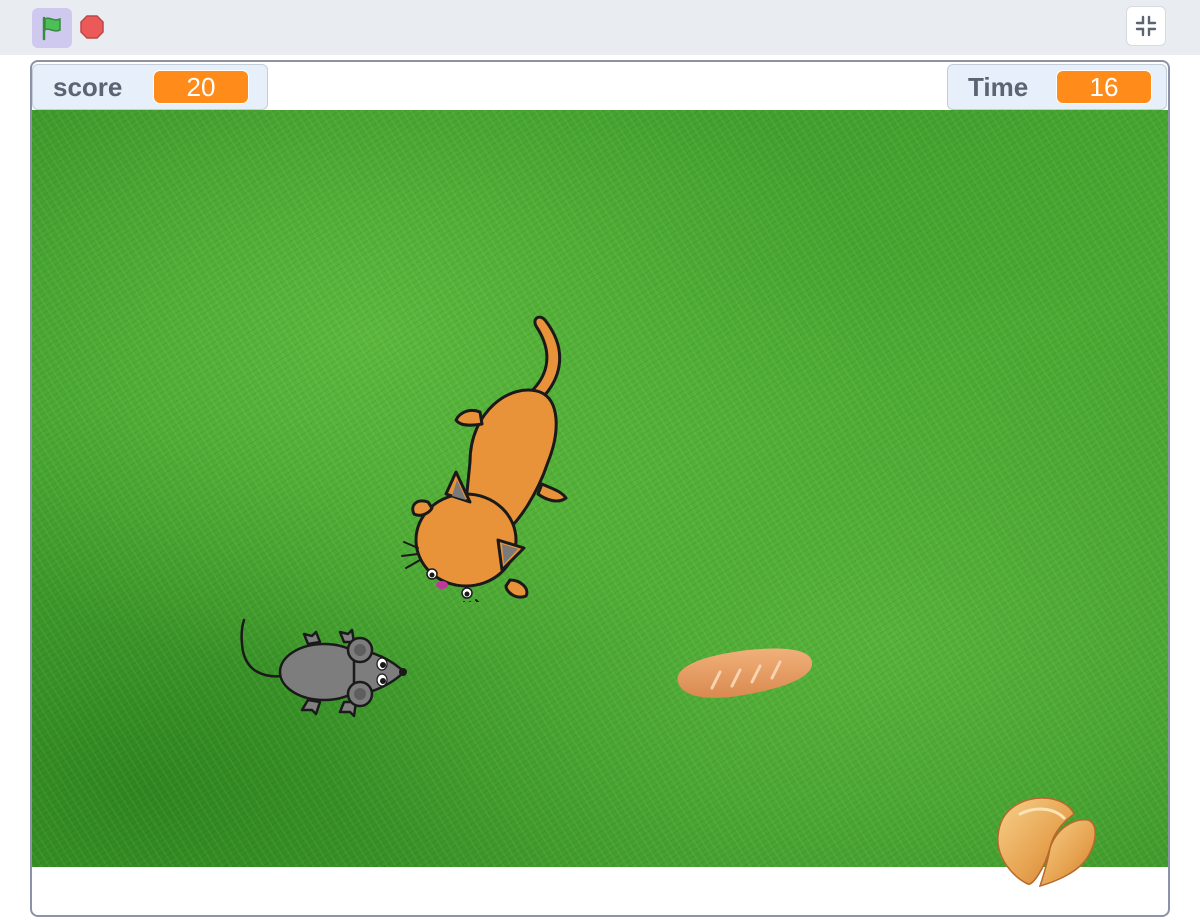 The height and width of the screenshot is (920, 1200). Describe the element at coordinates (201, 87) in the screenshot. I see `score-value: 20` at that location.